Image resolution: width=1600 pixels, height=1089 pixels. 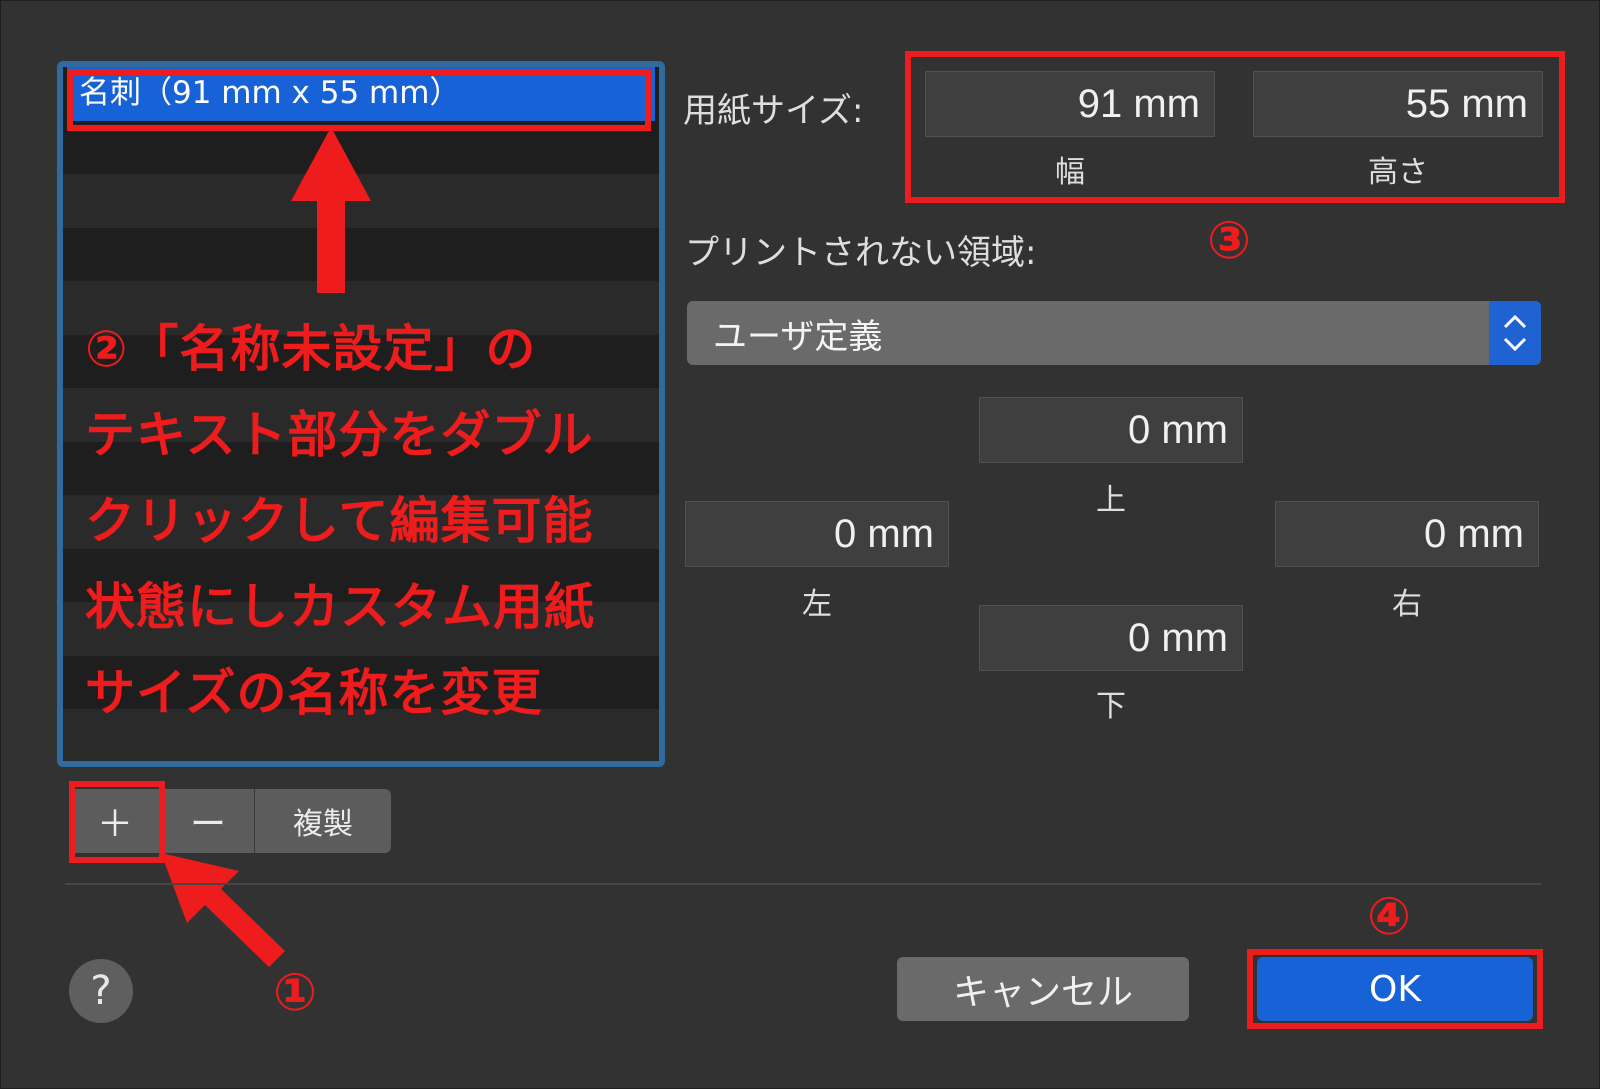 What do you see at coordinates (339, 521) in the screenshot?
I see `annotation-step2-line3: クリックして編集可能` at bounding box center [339, 521].